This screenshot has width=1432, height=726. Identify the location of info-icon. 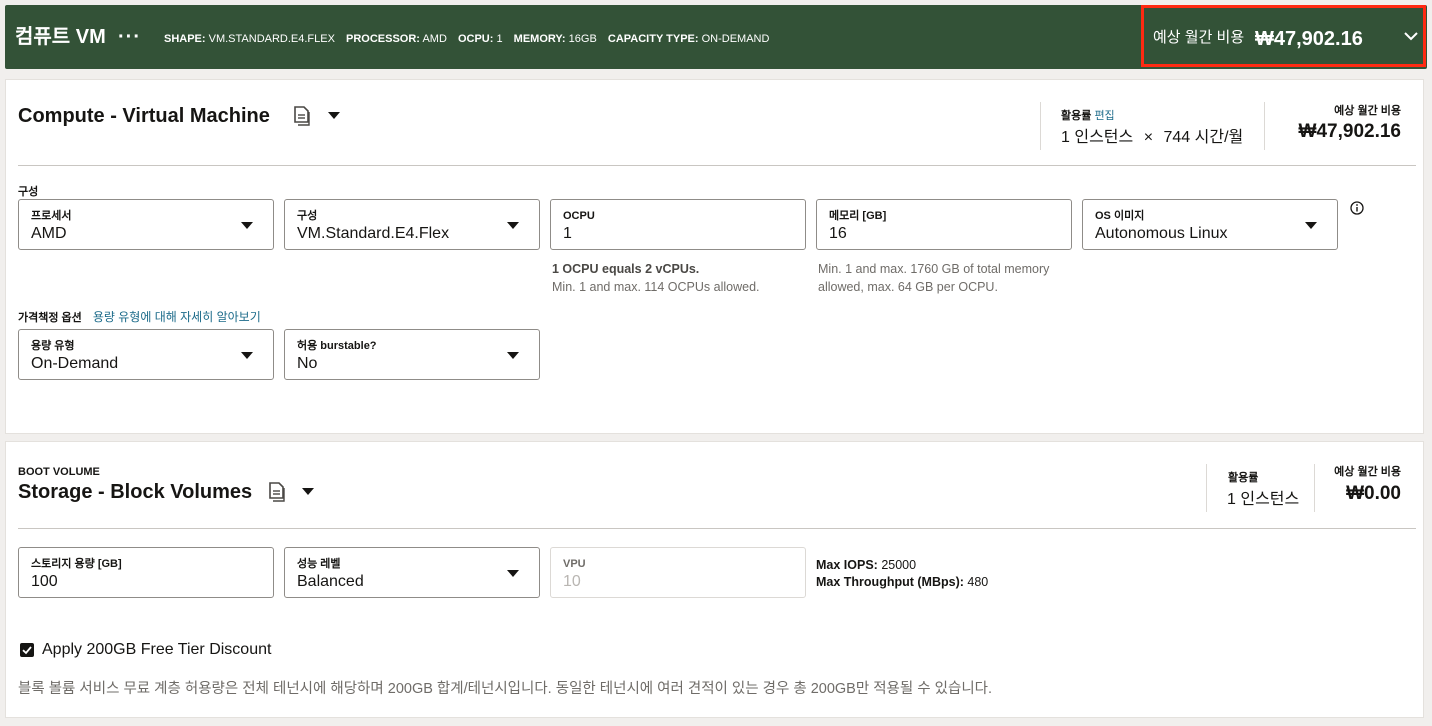
(1357, 208).